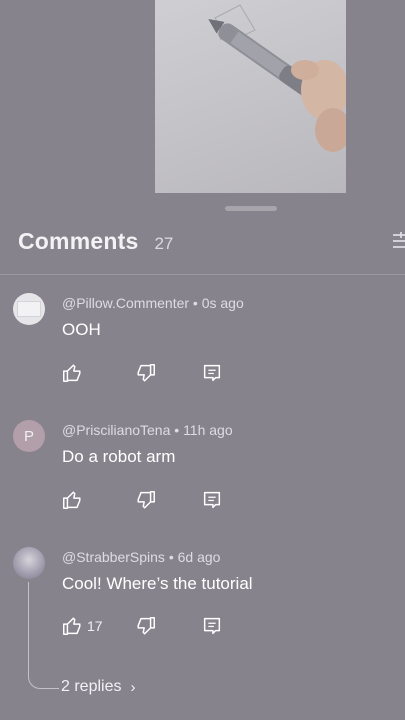  I want to click on comment-author: @StrabberSpins, so click(113, 557).